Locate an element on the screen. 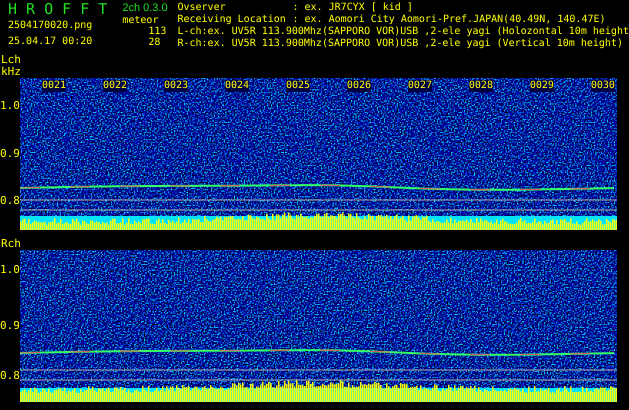 The height and width of the screenshot is (410, 629). time-label: 0030 is located at coordinates (602, 86).